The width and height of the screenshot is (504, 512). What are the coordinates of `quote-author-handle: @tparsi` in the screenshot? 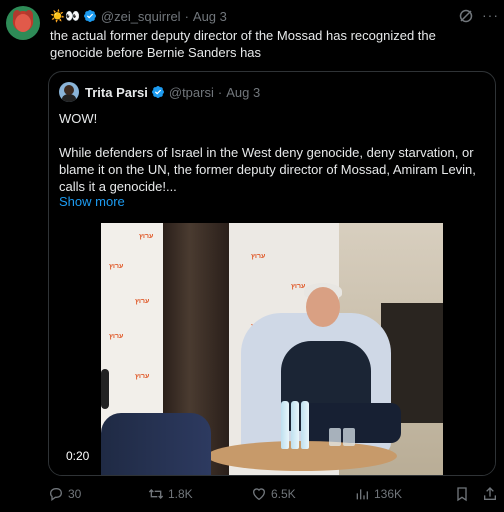 It's located at (191, 92).